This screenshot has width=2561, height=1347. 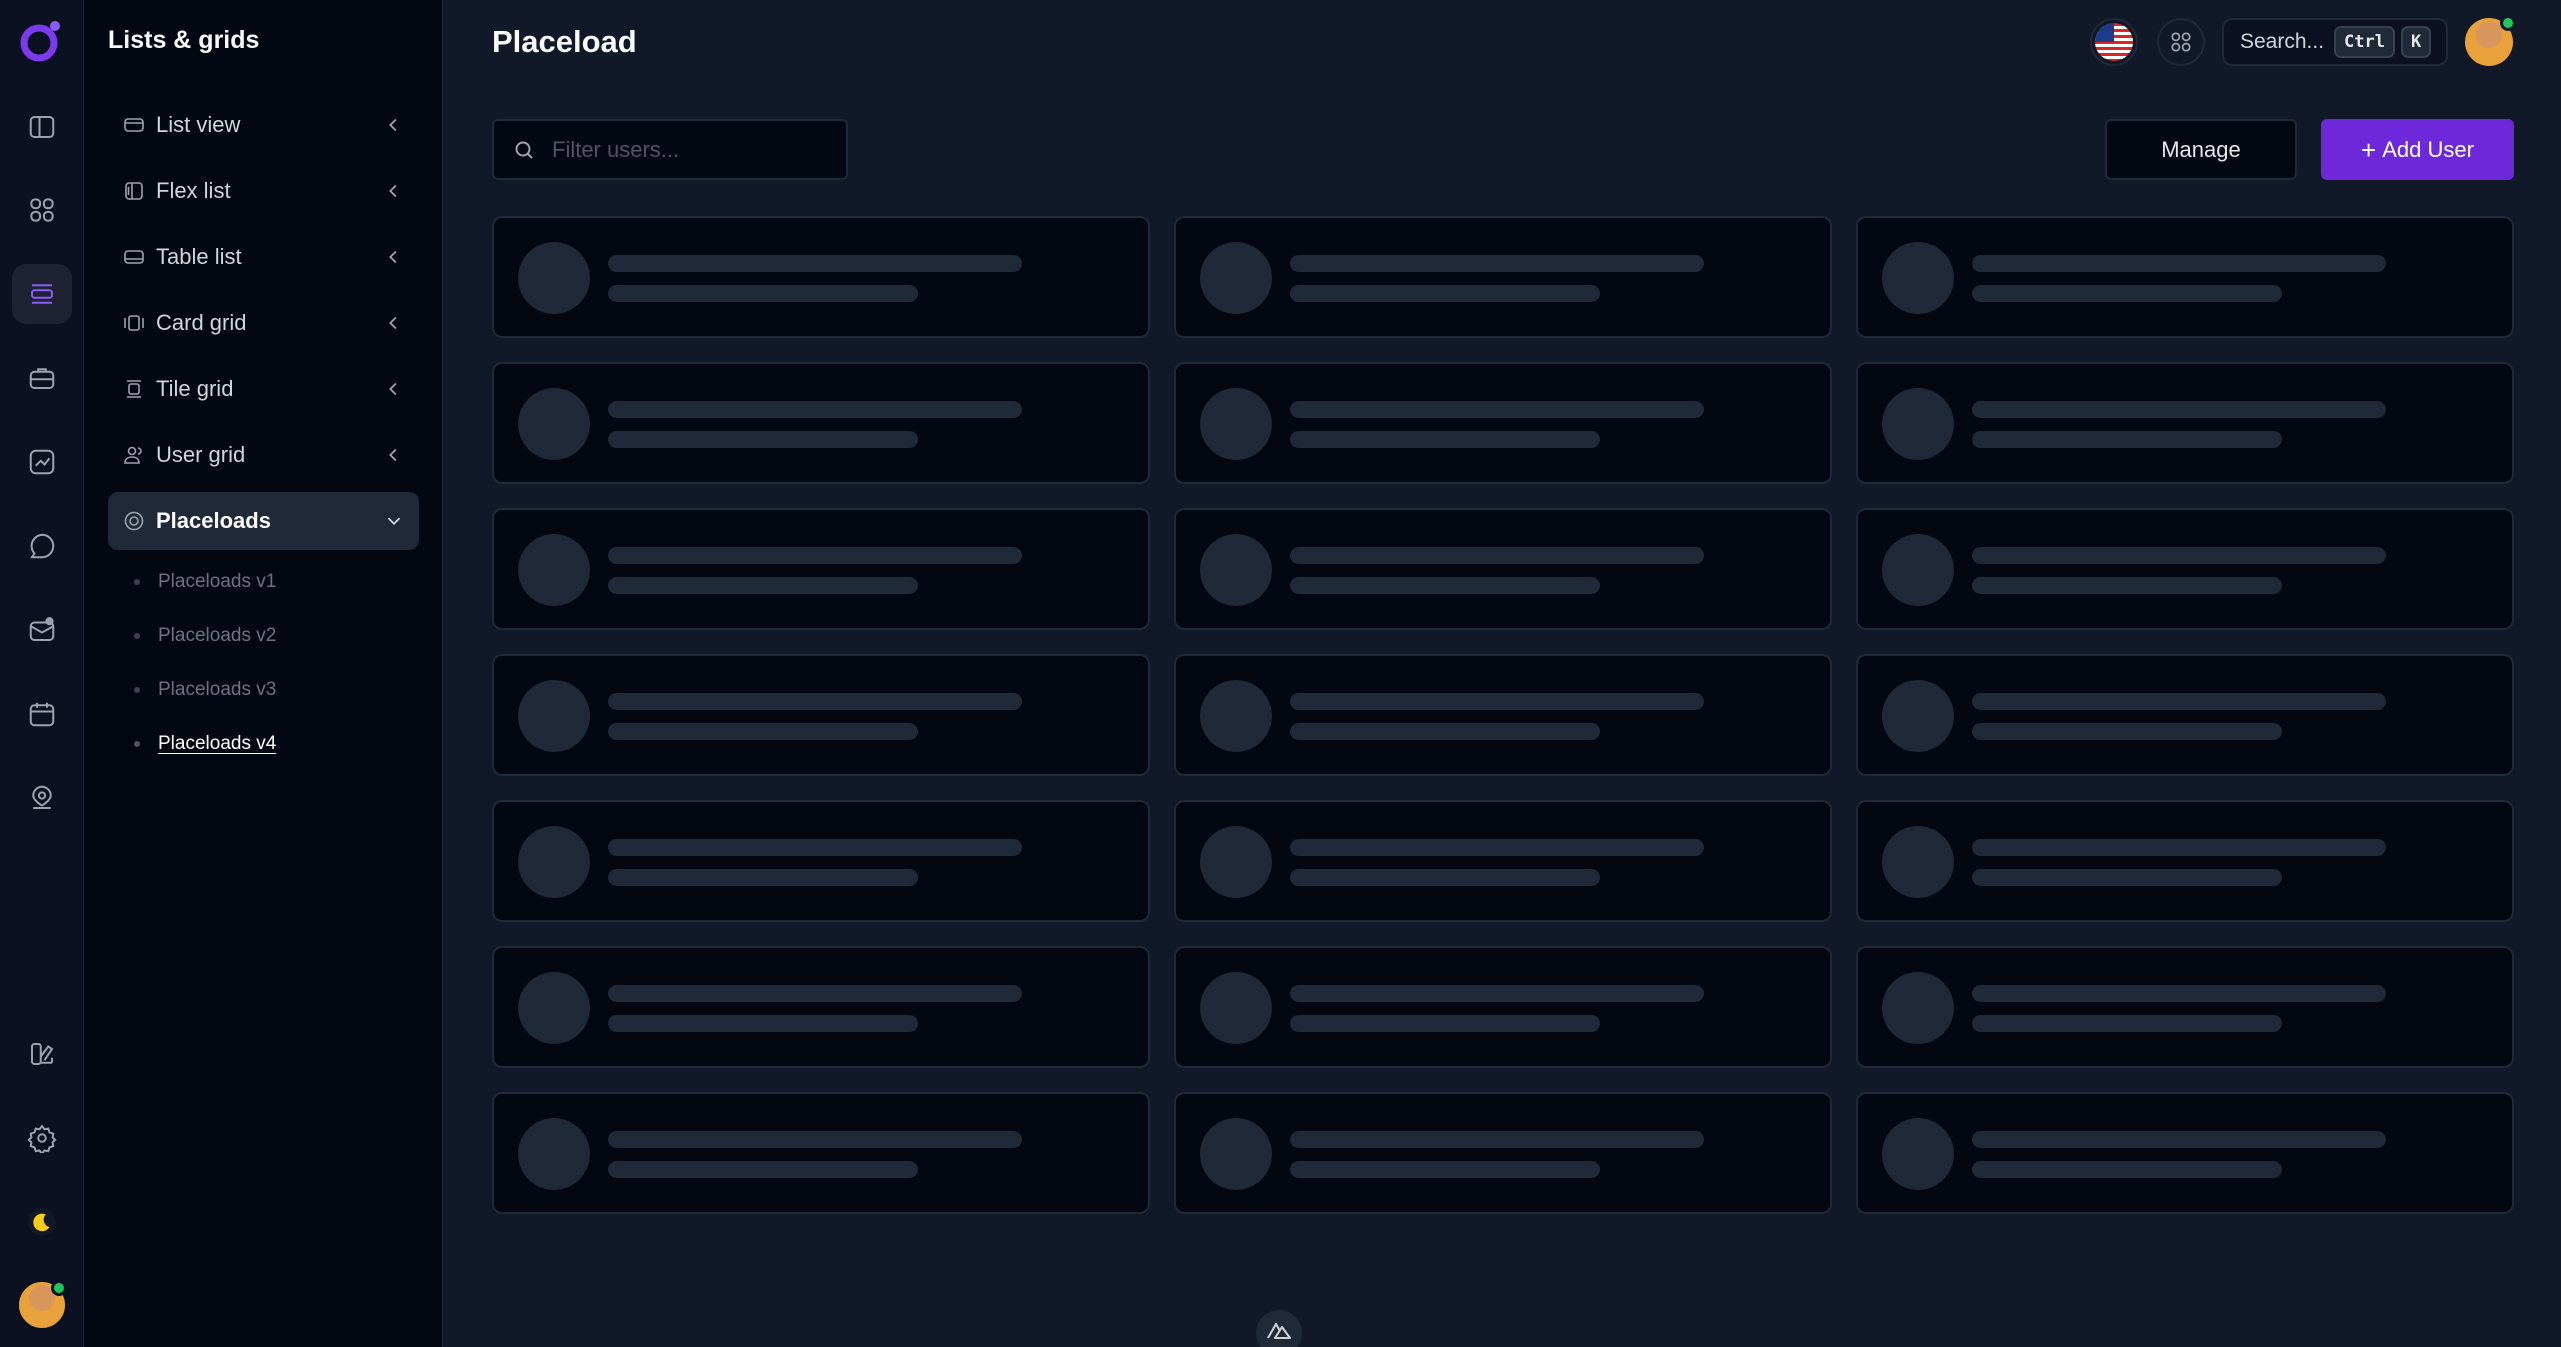 What do you see at coordinates (2490, 40) in the screenshot?
I see `user-avatar` at bounding box center [2490, 40].